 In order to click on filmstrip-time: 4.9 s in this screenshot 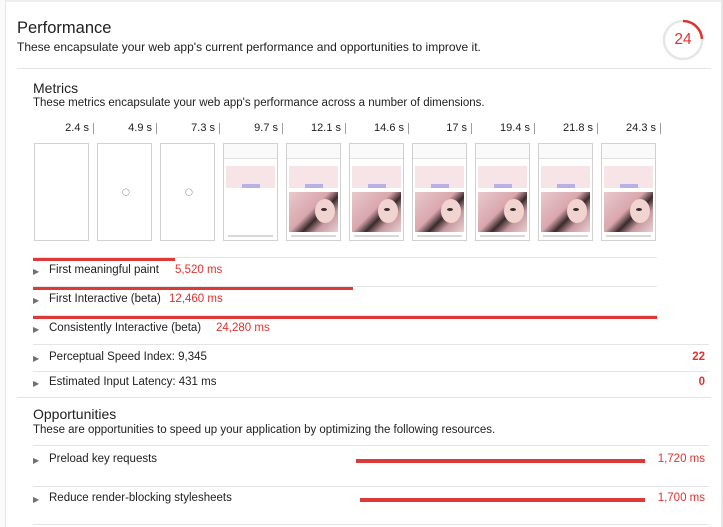, I will do `click(140, 128)`.